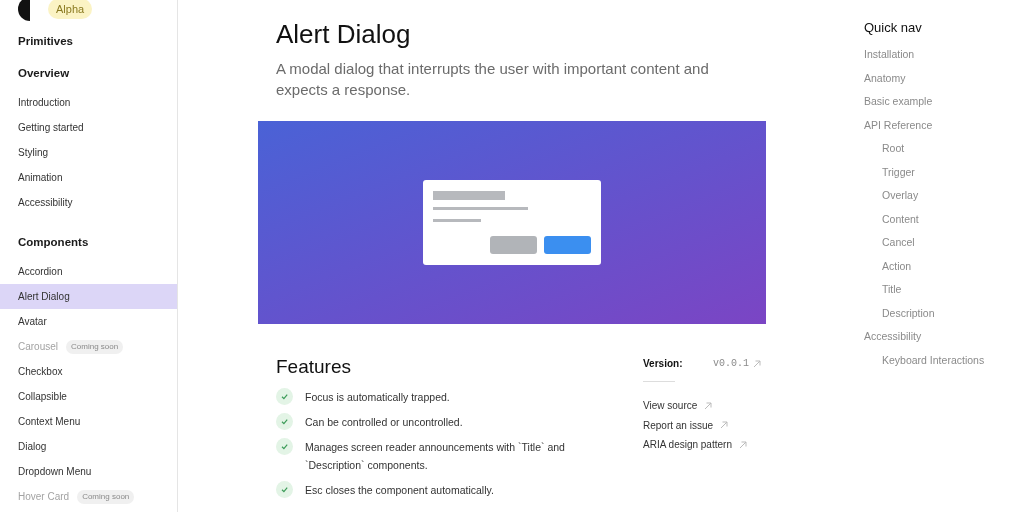 The height and width of the screenshot is (512, 1024). I want to click on sidebar-item: Checkbox, so click(88, 371).